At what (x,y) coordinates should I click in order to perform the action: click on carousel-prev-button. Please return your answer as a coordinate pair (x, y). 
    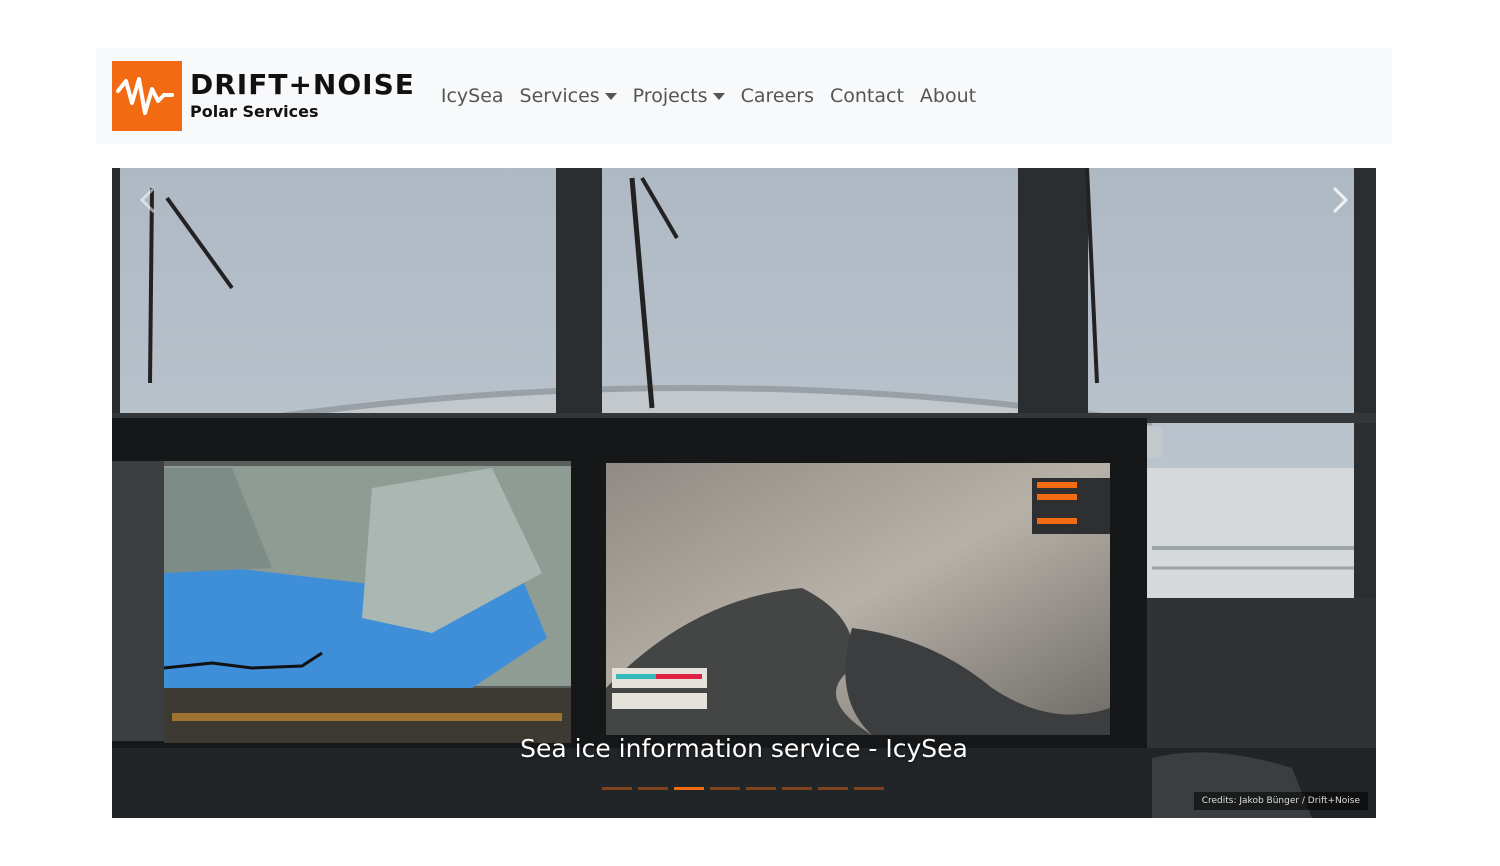
    Looking at the image, I should click on (148, 200).